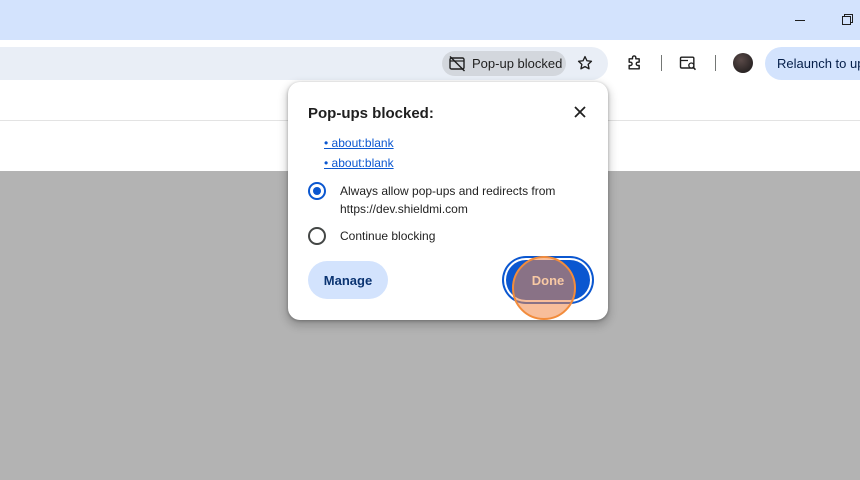  What do you see at coordinates (317, 236) in the screenshot?
I see `continue-blocking-radio` at bounding box center [317, 236].